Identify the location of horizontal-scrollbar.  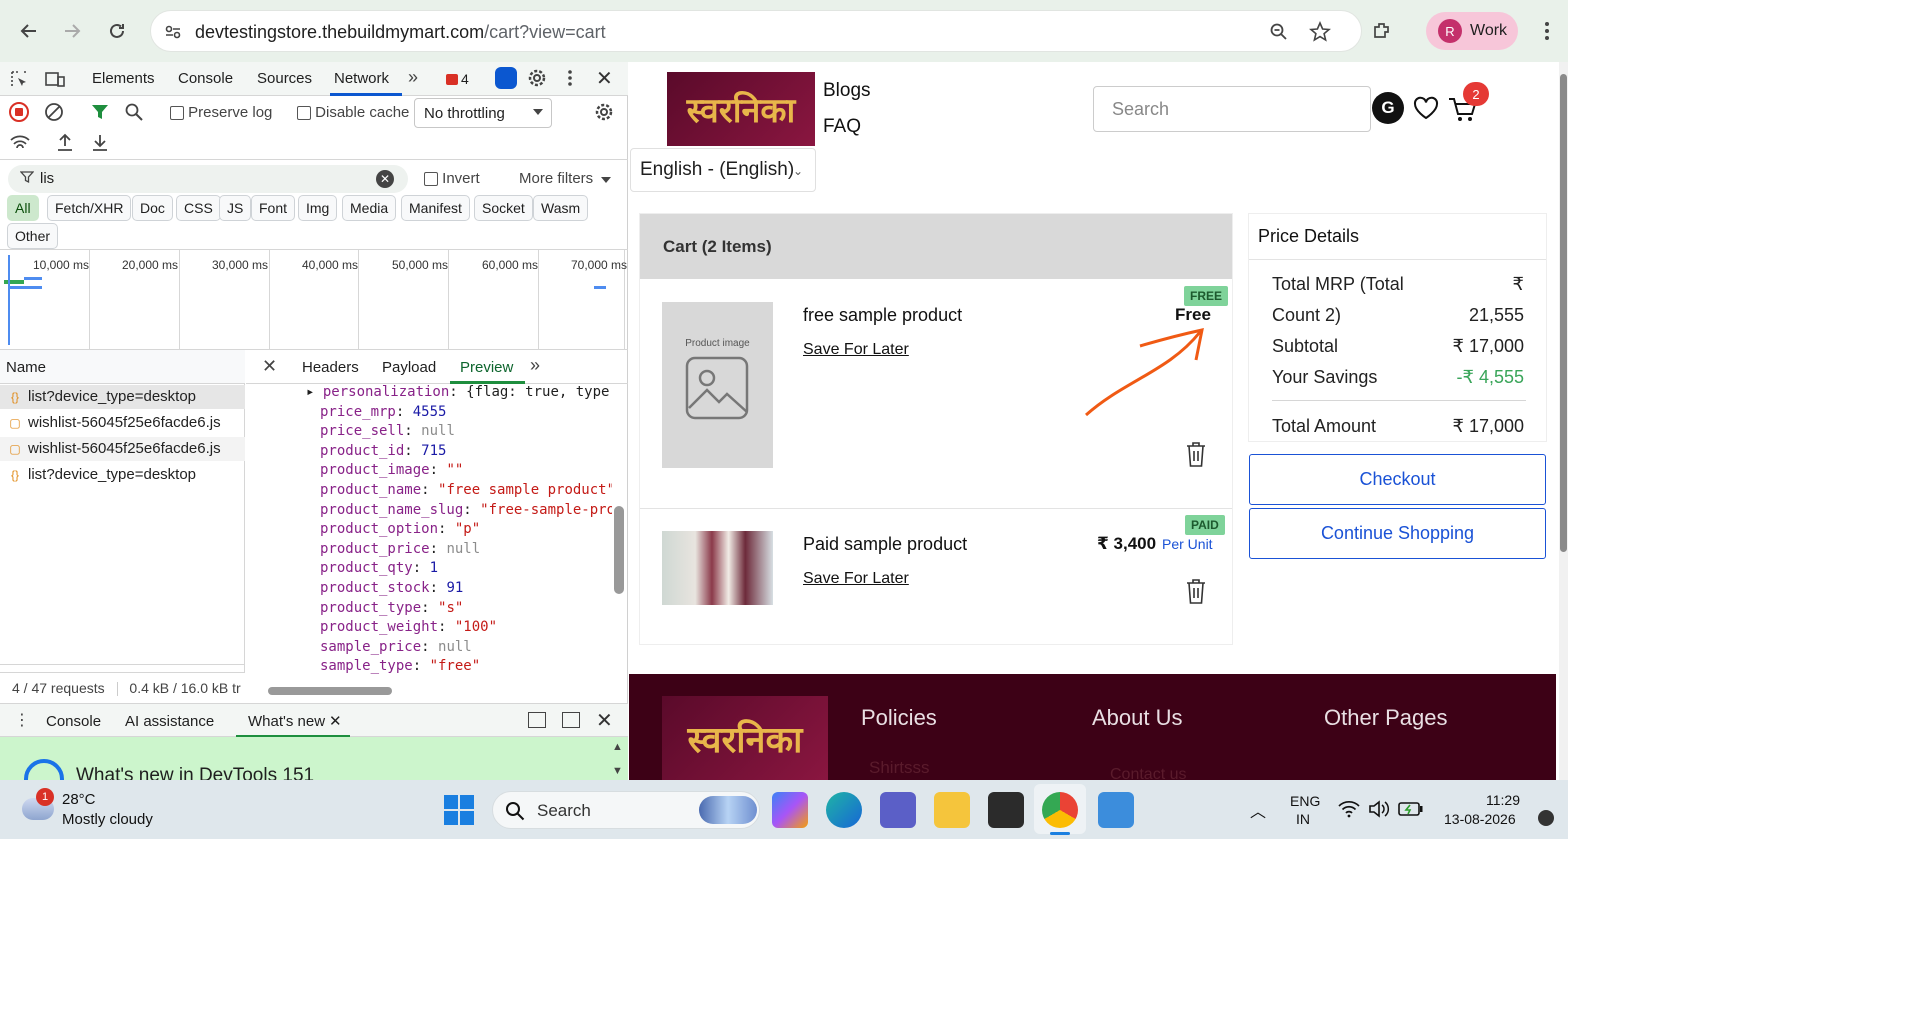
(427, 691).